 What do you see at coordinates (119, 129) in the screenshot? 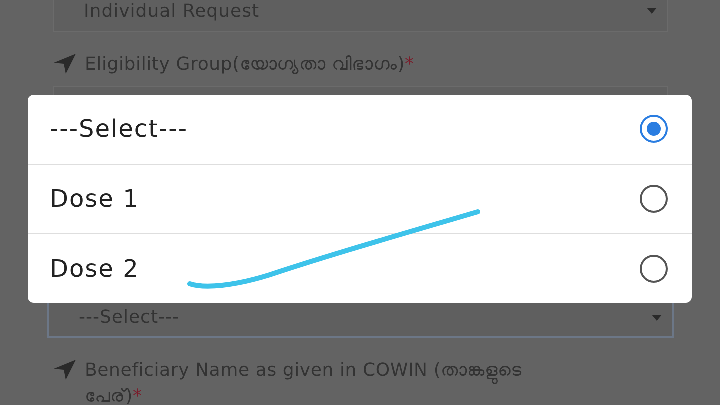
I see `option-label: ---Select---` at bounding box center [119, 129].